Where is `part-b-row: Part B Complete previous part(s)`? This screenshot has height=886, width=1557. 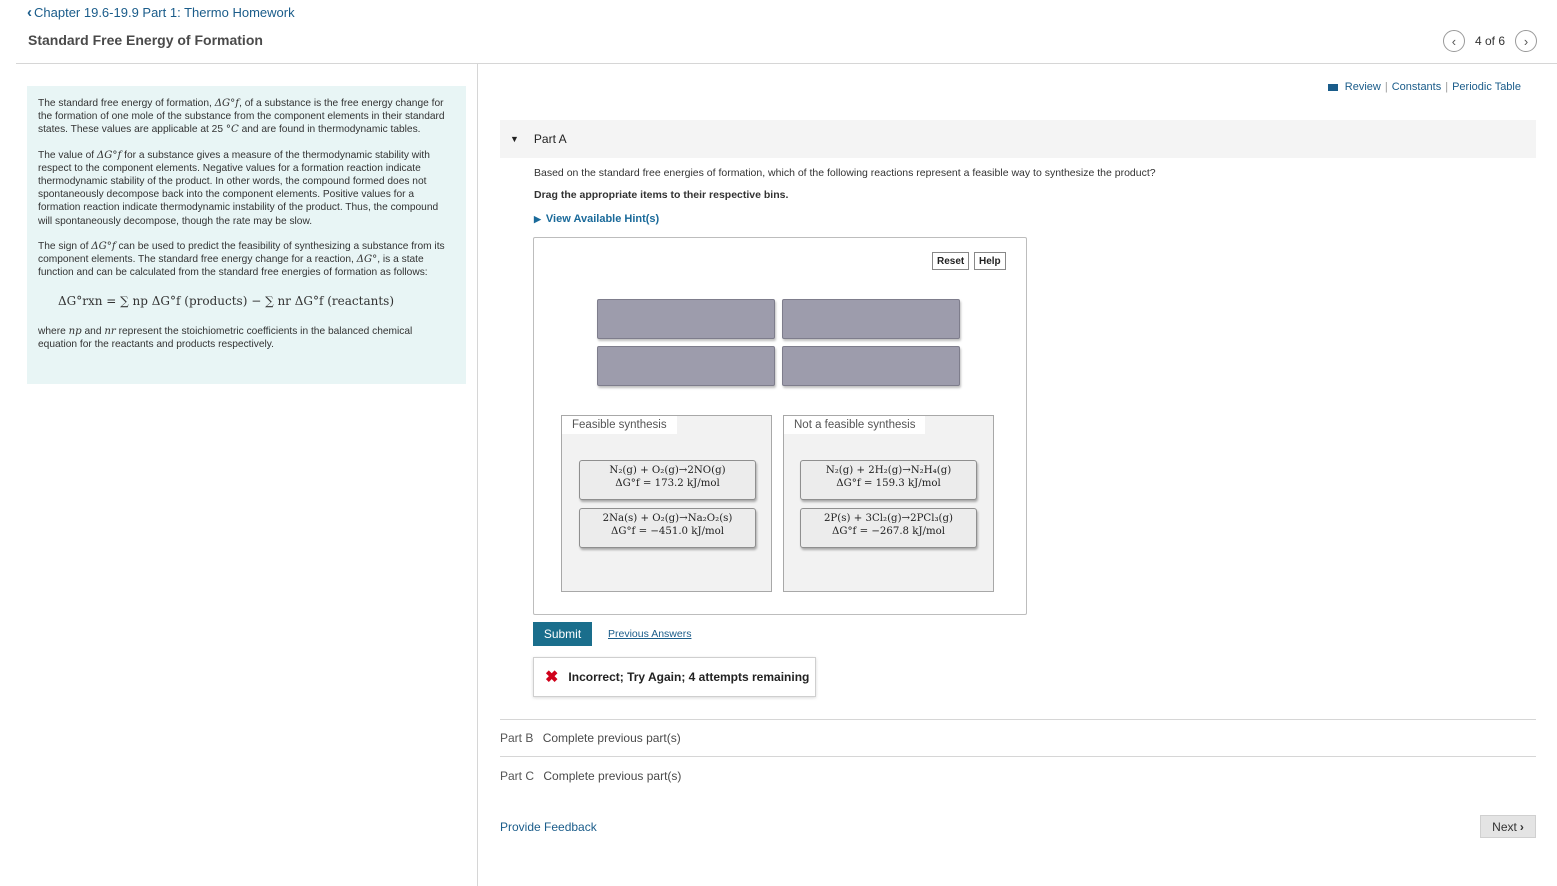
part-b-row: Part B Complete previous part(s) is located at coordinates (590, 738).